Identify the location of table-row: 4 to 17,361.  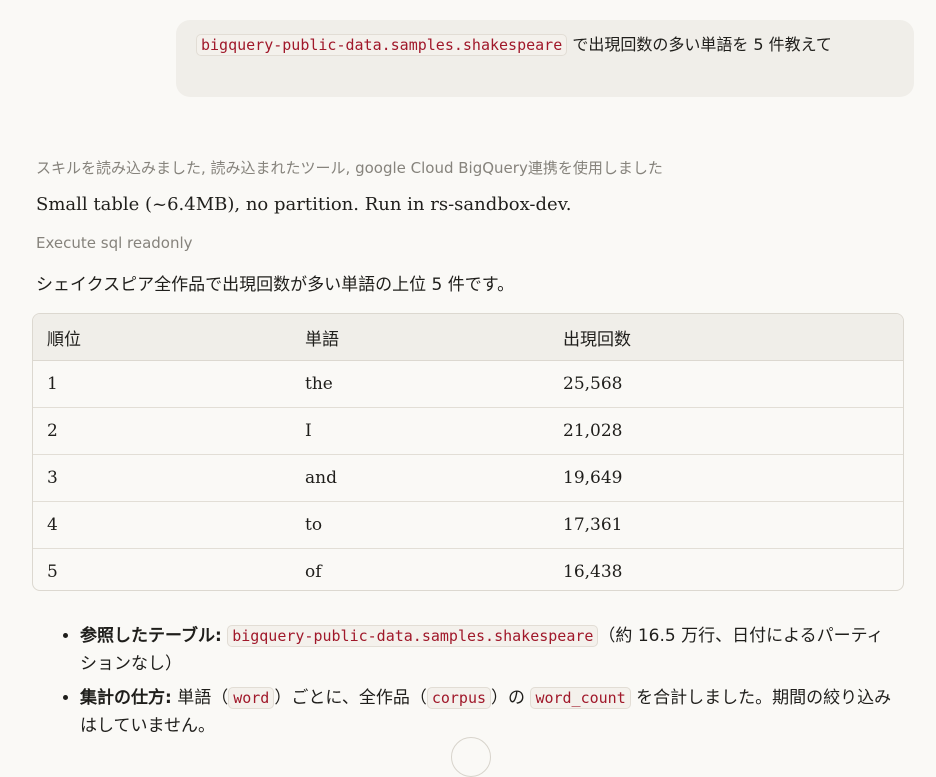
(468, 525).